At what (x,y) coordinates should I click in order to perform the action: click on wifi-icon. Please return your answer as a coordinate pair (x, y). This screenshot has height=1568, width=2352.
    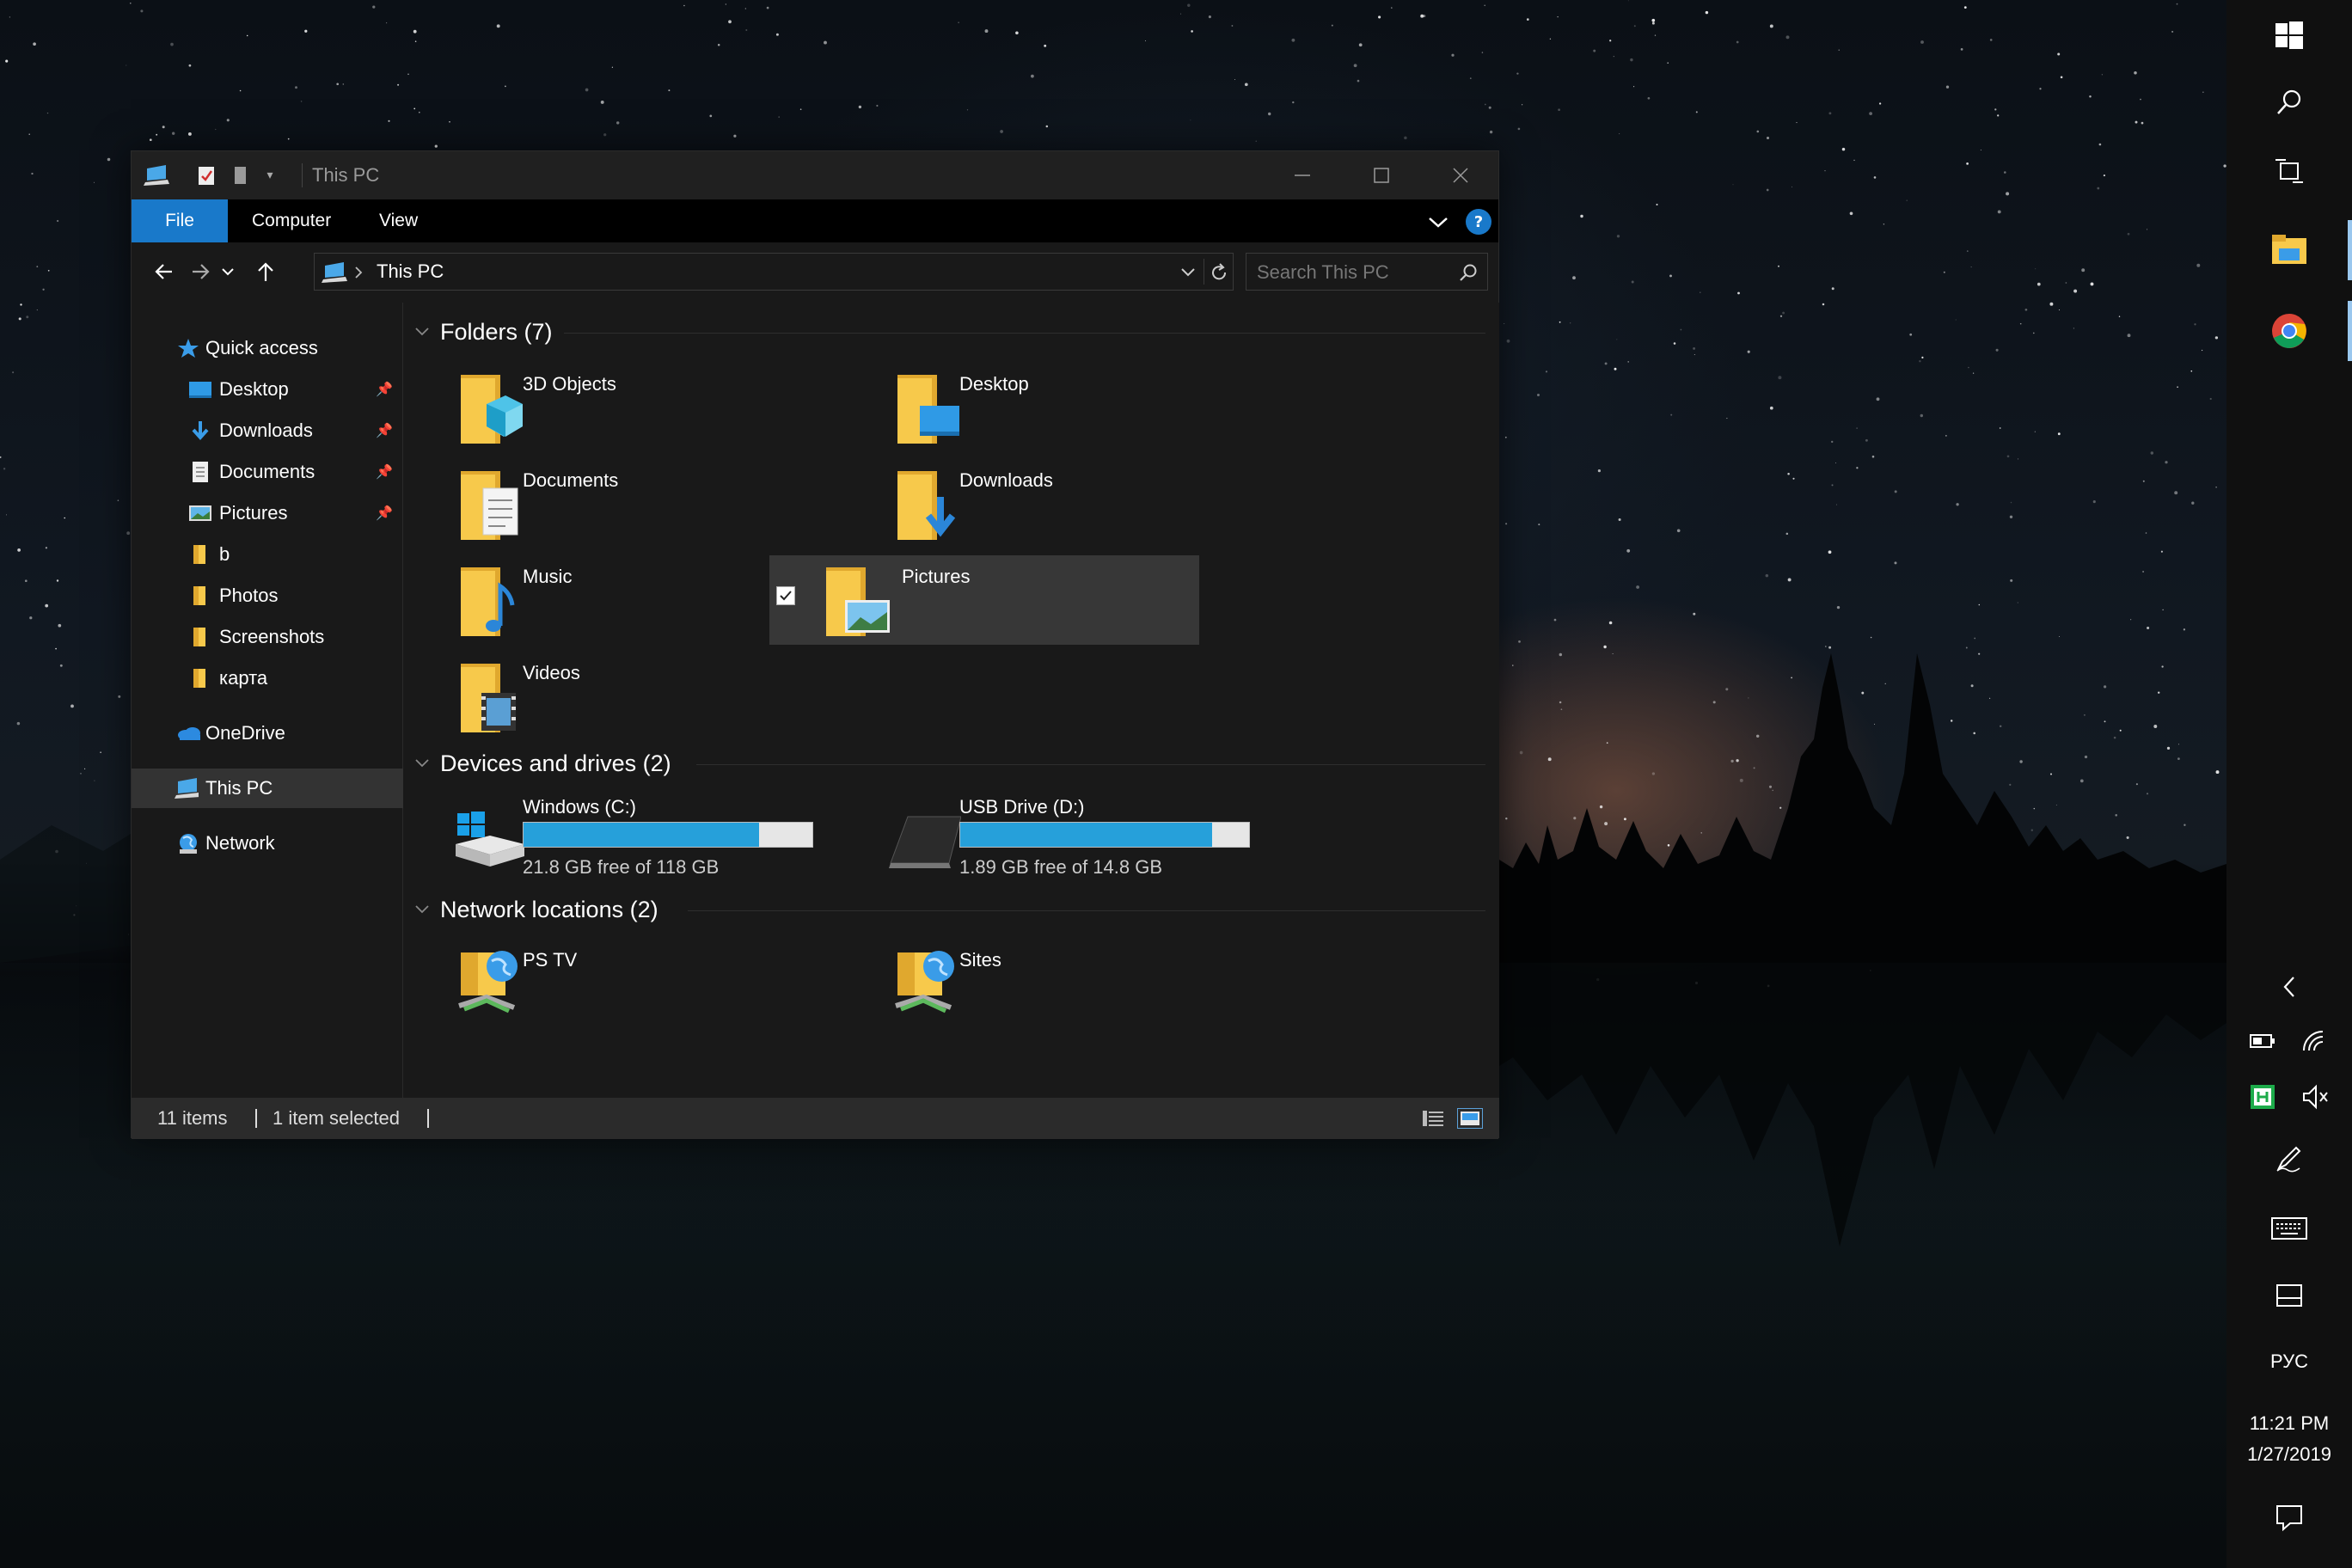
    Looking at the image, I should click on (2314, 1041).